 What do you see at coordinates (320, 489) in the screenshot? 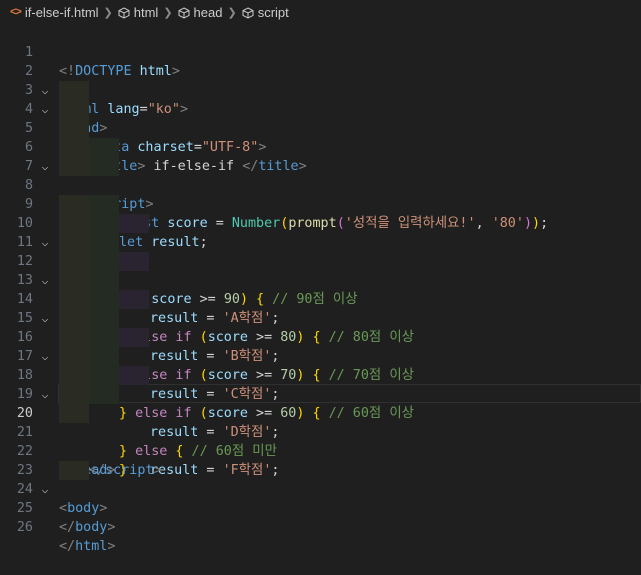
I see `code-line-25: 25 </body>` at bounding box center [320, 489].